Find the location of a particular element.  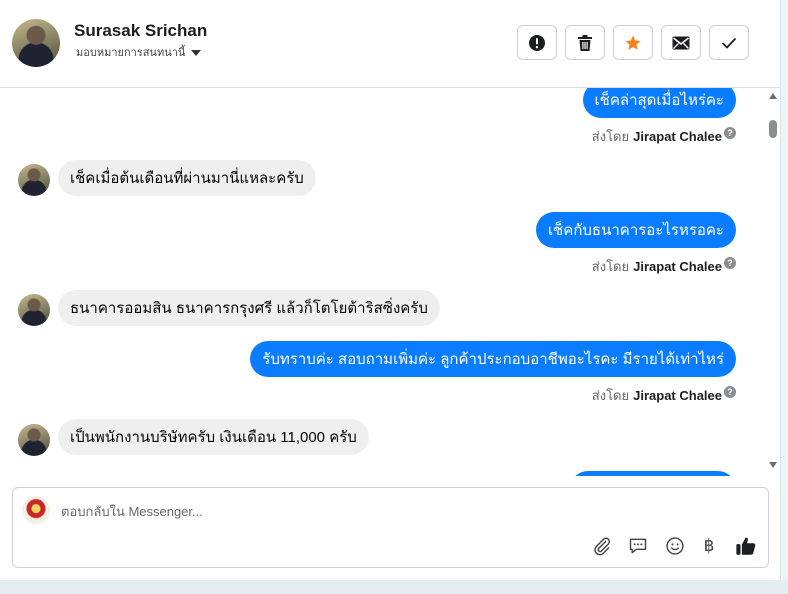

mark-unread-button is located at coordinates (681, 42).